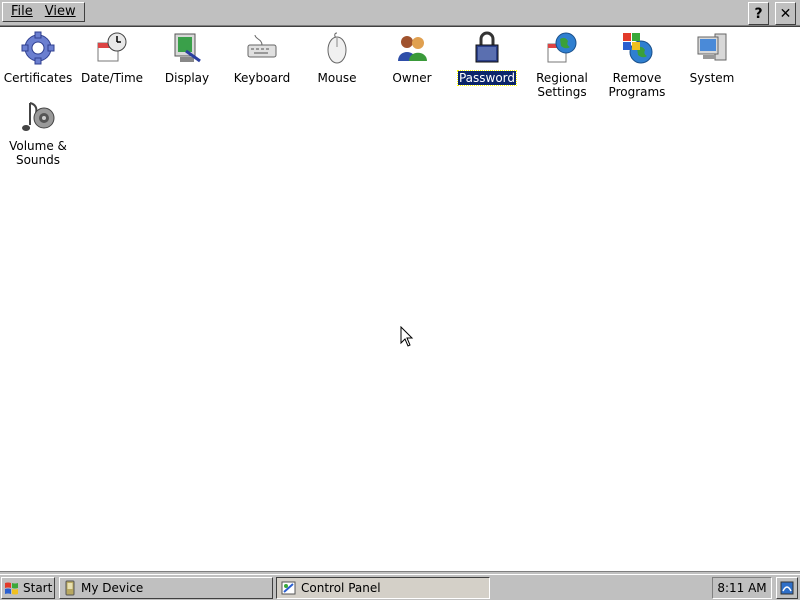  Describe the element at coordinates (38, 588) in the screenshot. I see `start-label: Start` at that location.